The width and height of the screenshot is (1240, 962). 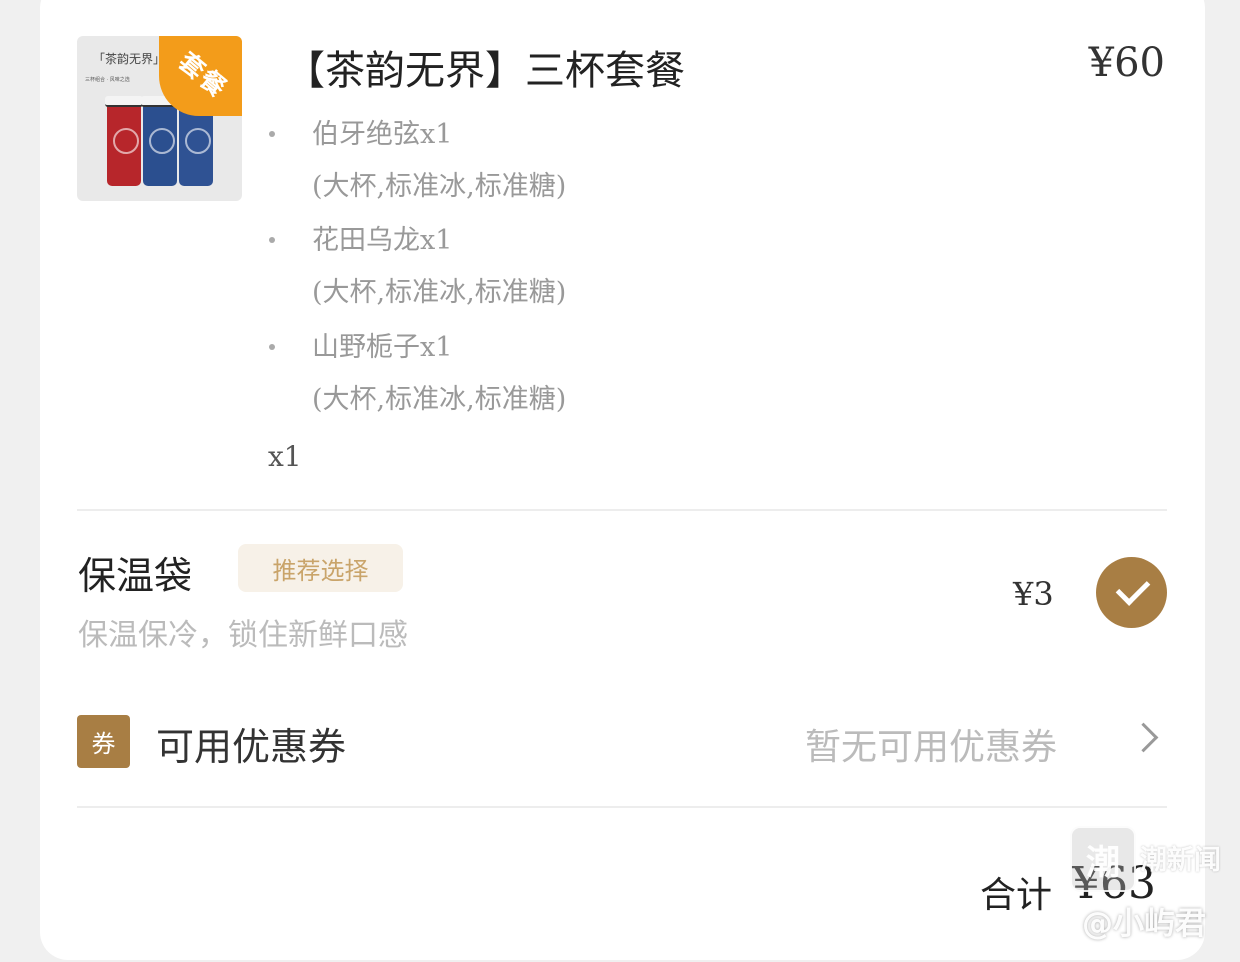 What do you see at coordinates (931, 744) in the screenshot?
I see `coupon-status: 暂无可用优惠券` at bounding box center [931, 744].